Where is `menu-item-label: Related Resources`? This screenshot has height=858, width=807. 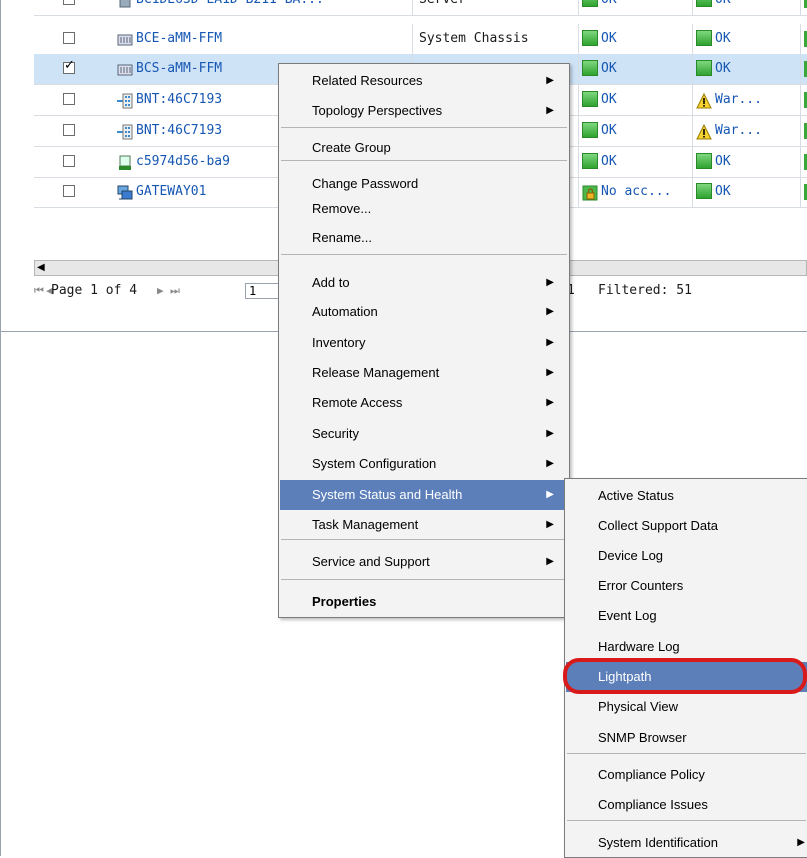
menu-item-label: Related Resources is located at coordinates (367, 80).